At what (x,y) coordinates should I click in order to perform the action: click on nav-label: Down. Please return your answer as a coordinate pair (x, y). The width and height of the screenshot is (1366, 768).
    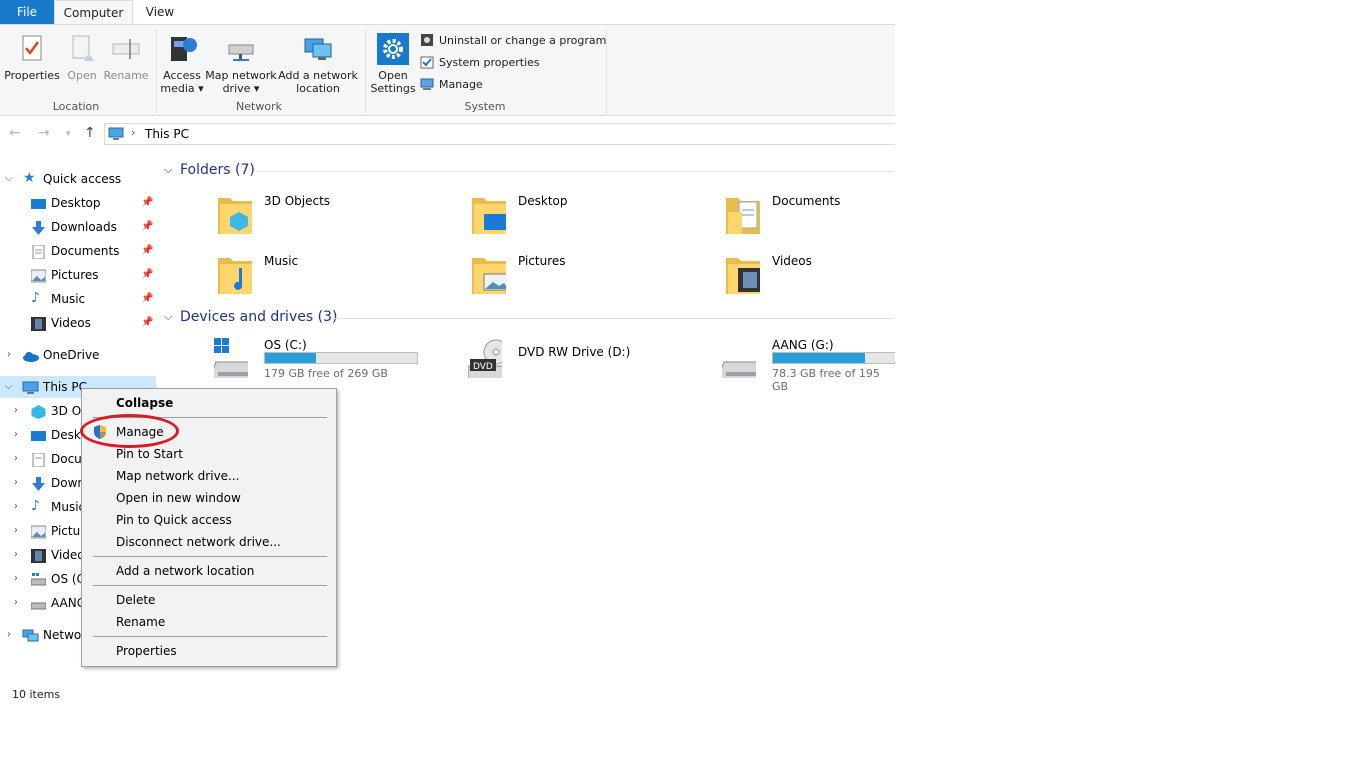
    Looking at the image, I should click on (68, 483).